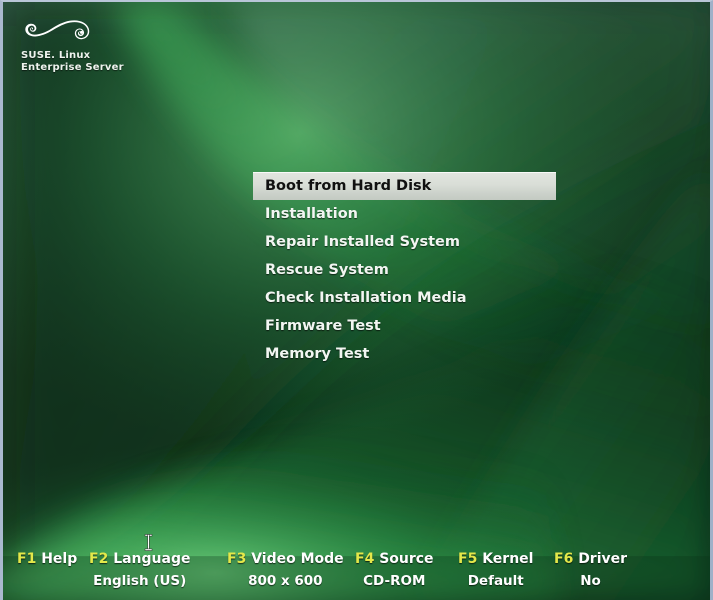  What do you see at coordinates (99, 559) in the screenshot?
I see `fkey-f2-key: F2` at bounding box center [99, 559].